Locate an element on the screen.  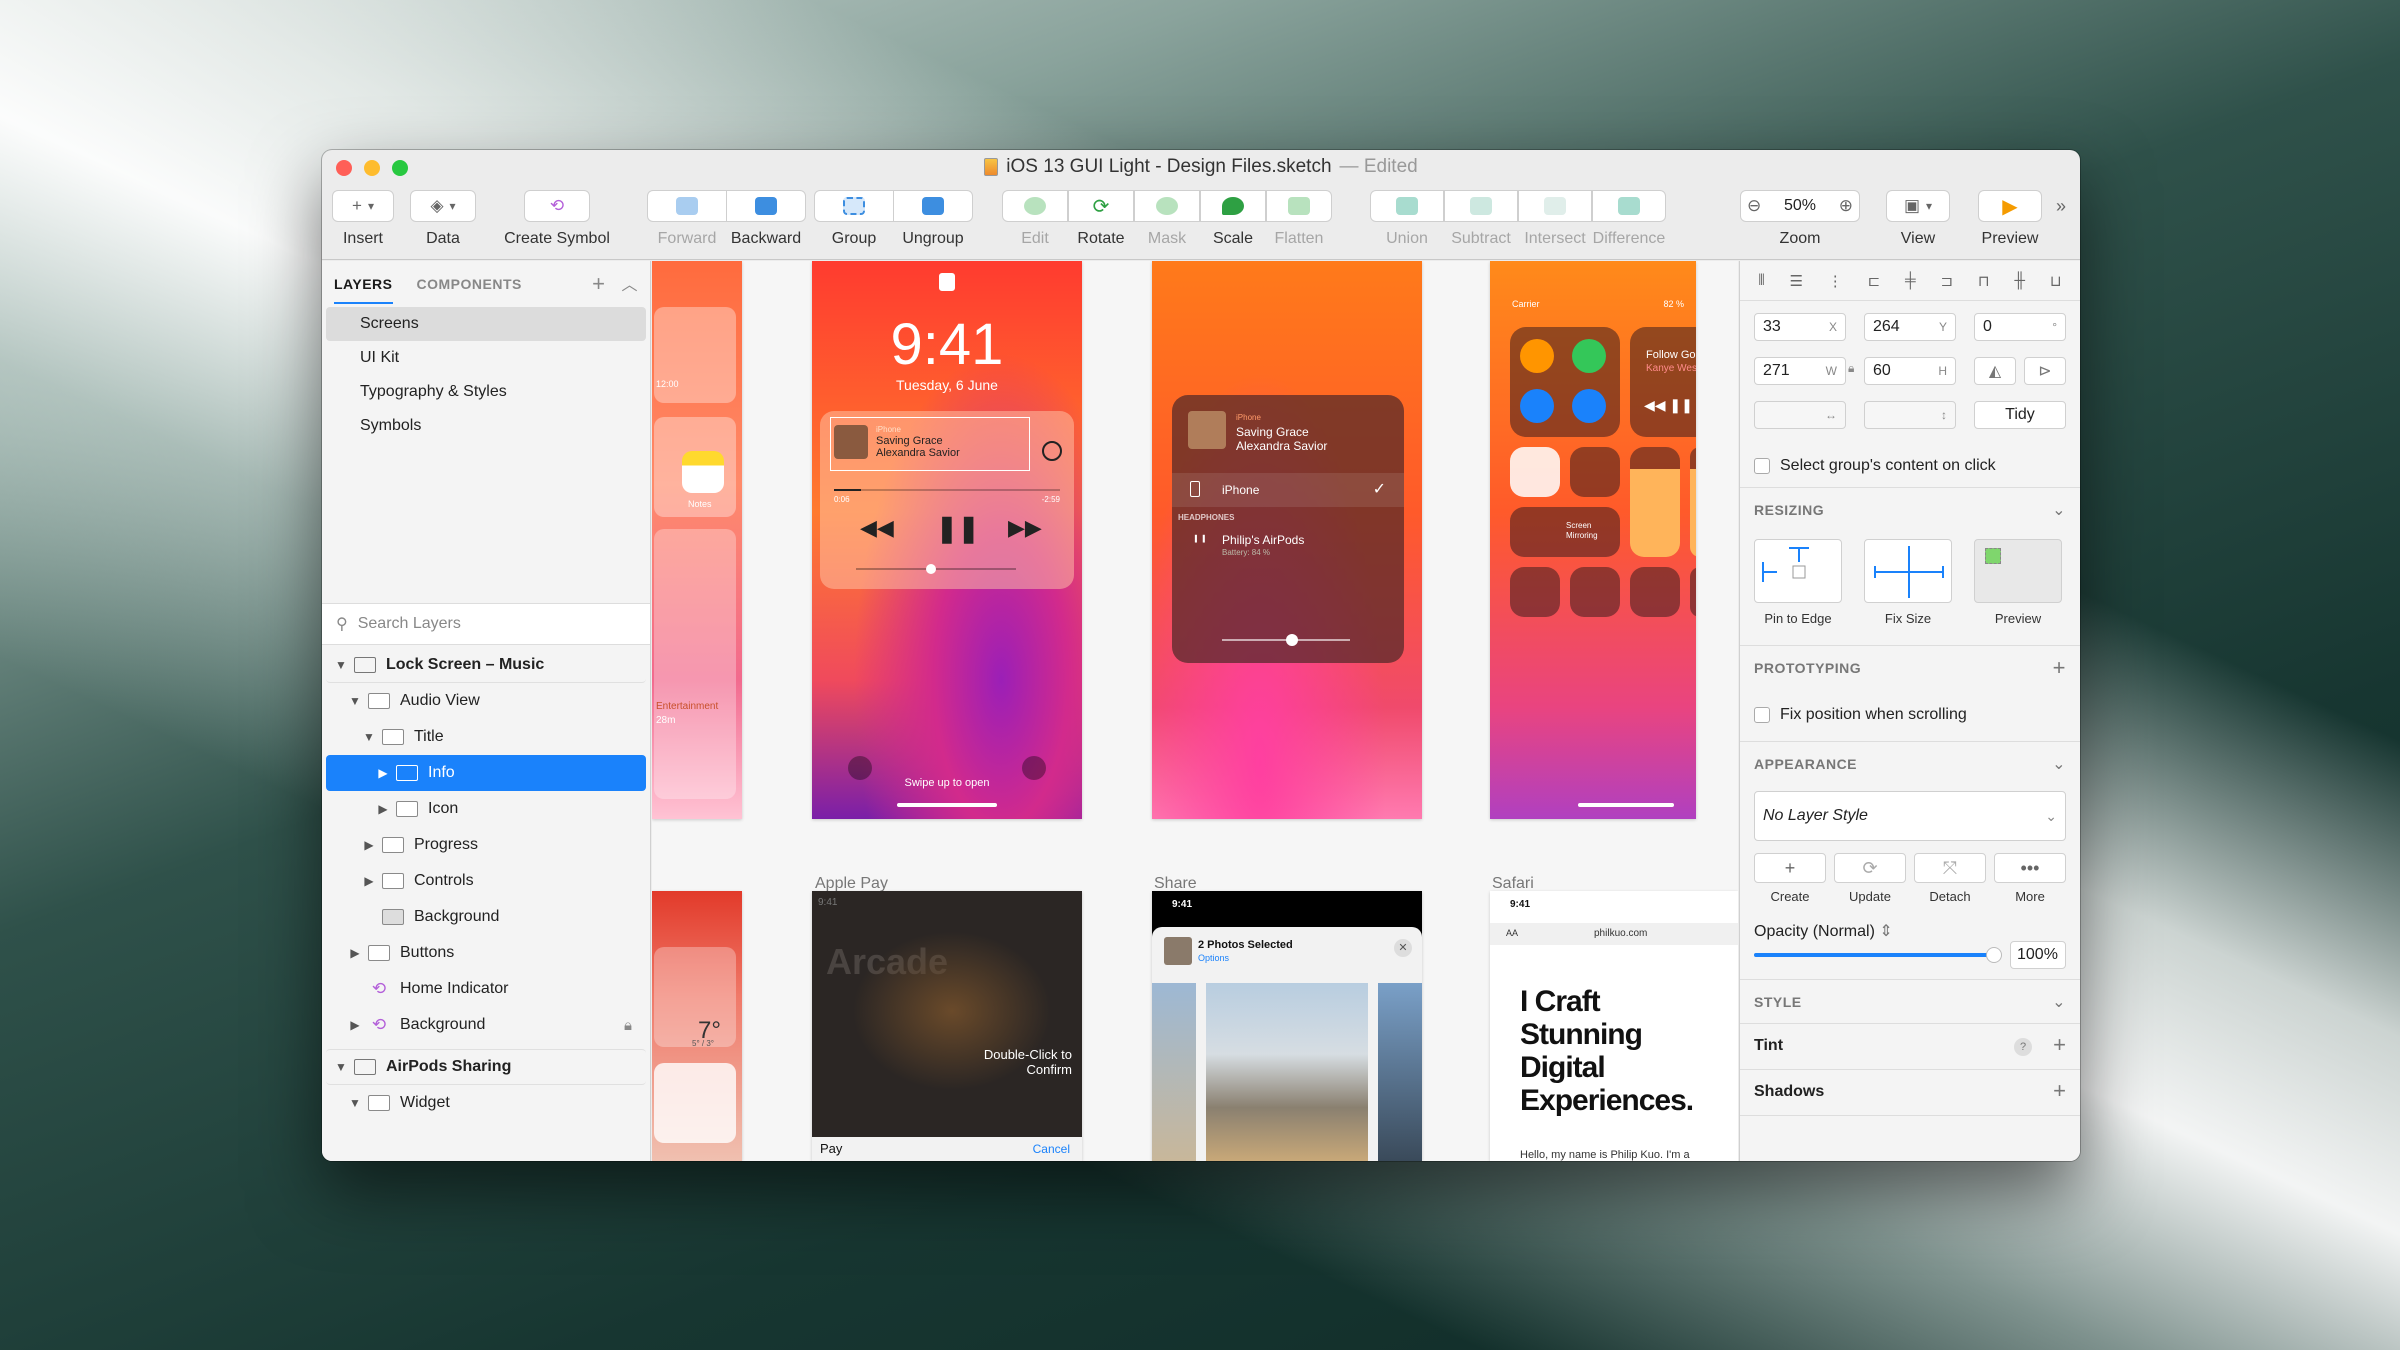
insert-button: + ▾ is located at coordinates (363, 206).